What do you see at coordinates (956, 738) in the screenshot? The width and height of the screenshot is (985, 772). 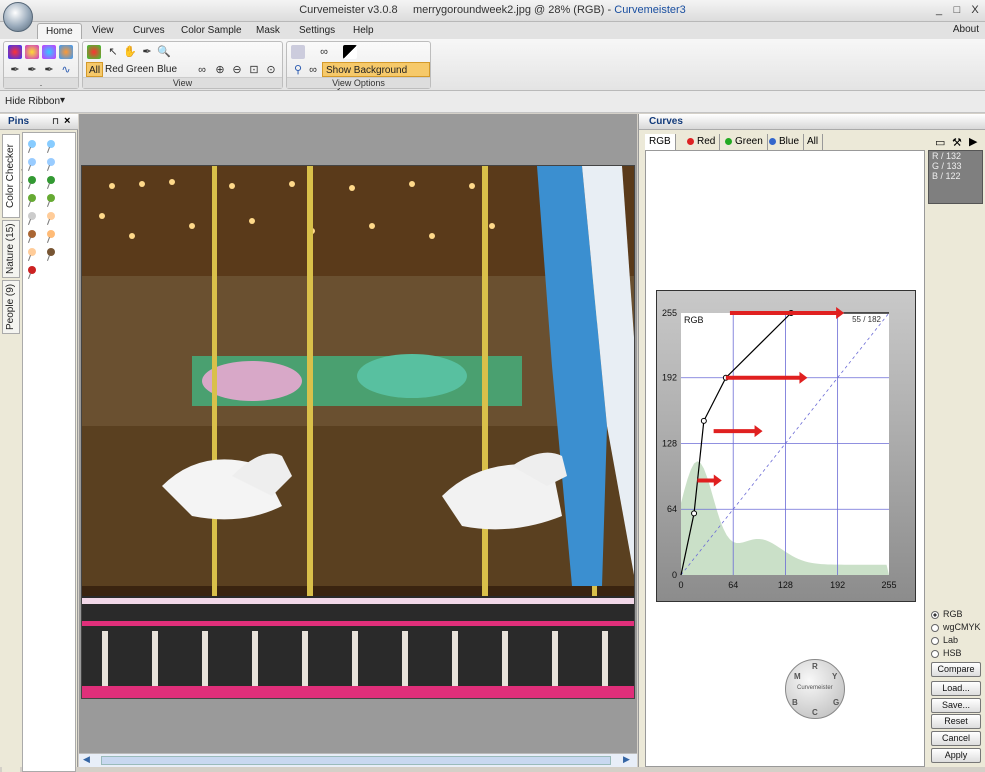 I see `cancel-button: Cancel` at bounding box center [956, 738].